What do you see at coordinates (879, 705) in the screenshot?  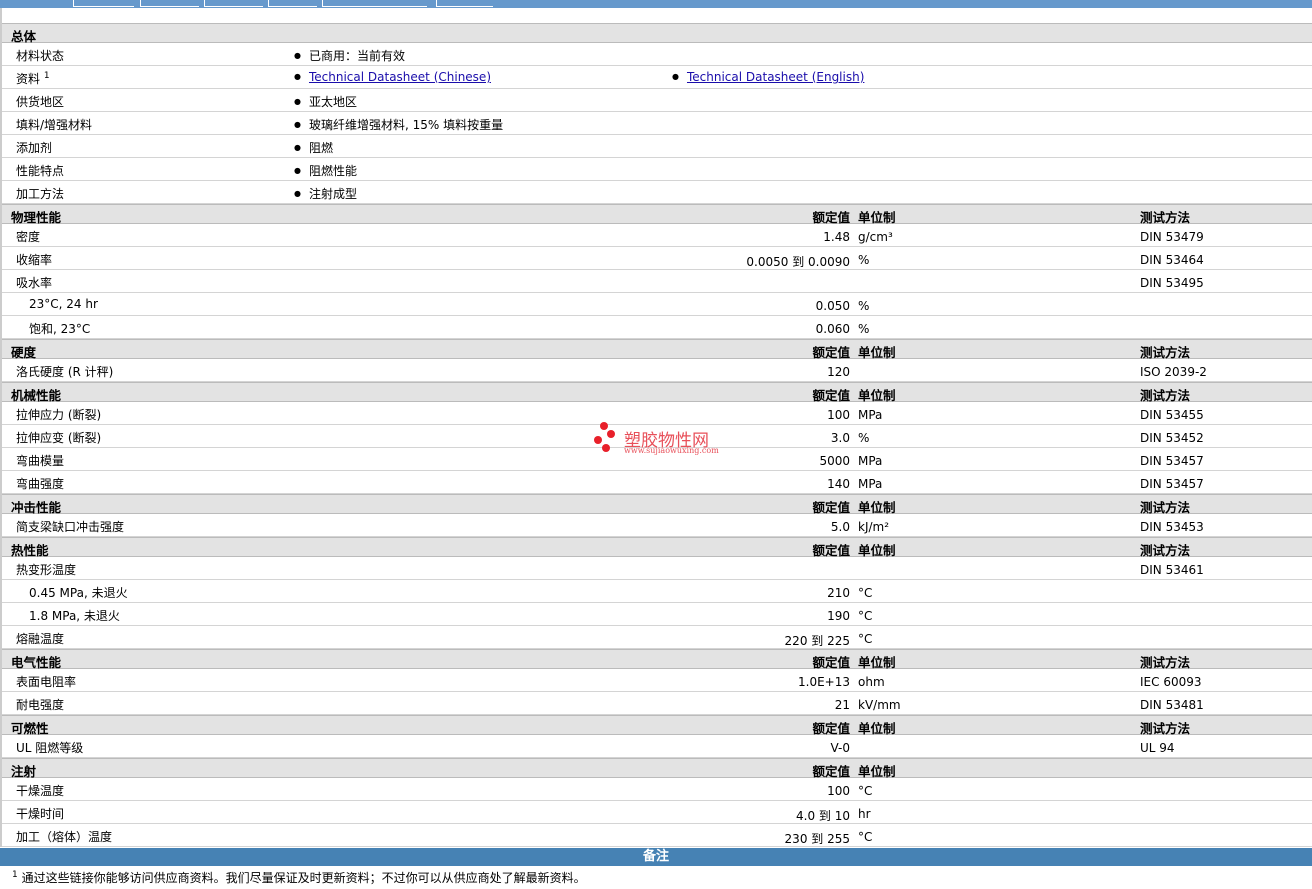 I see `property-unit: kV/mm` at bounding box center [879, 705].